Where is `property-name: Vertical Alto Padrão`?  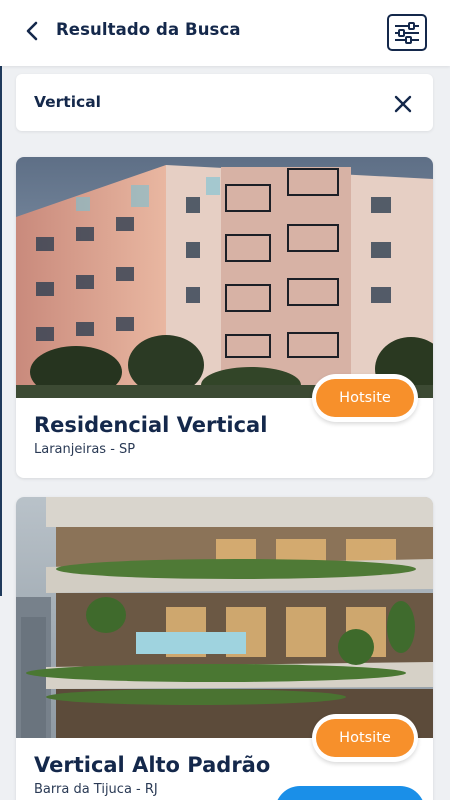
property-name: Vertical Alto Padrão is located at coordinates (152, 765).